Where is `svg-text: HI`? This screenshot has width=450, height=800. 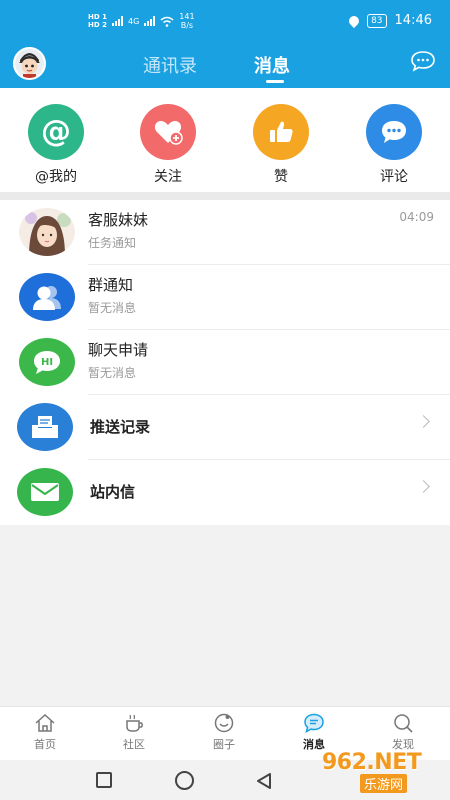
svg-text: HI is located at coordinates (47, 362).